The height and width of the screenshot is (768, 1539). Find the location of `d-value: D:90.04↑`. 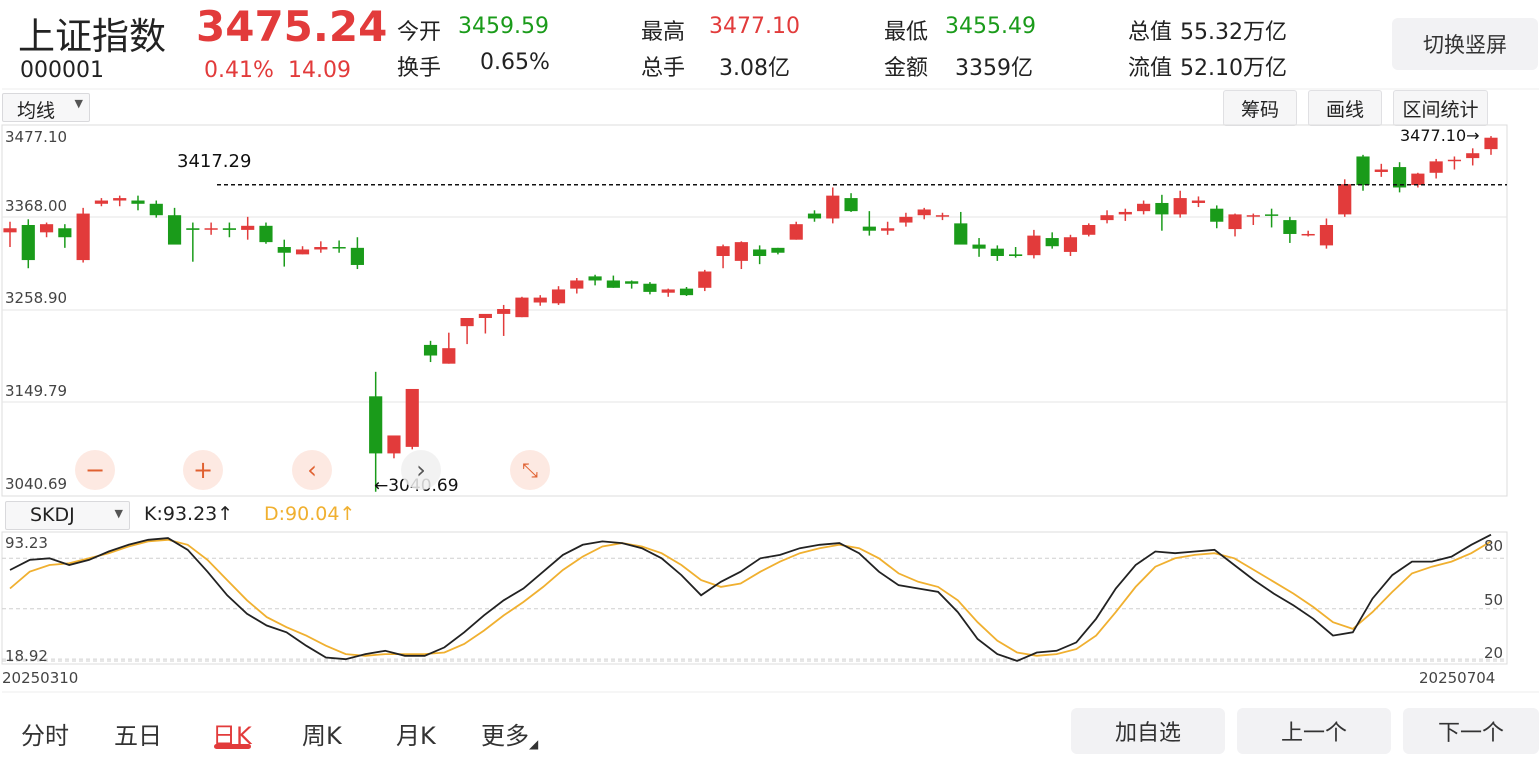

d-value: D:90.04↑ is located at coordinates (310, 514).